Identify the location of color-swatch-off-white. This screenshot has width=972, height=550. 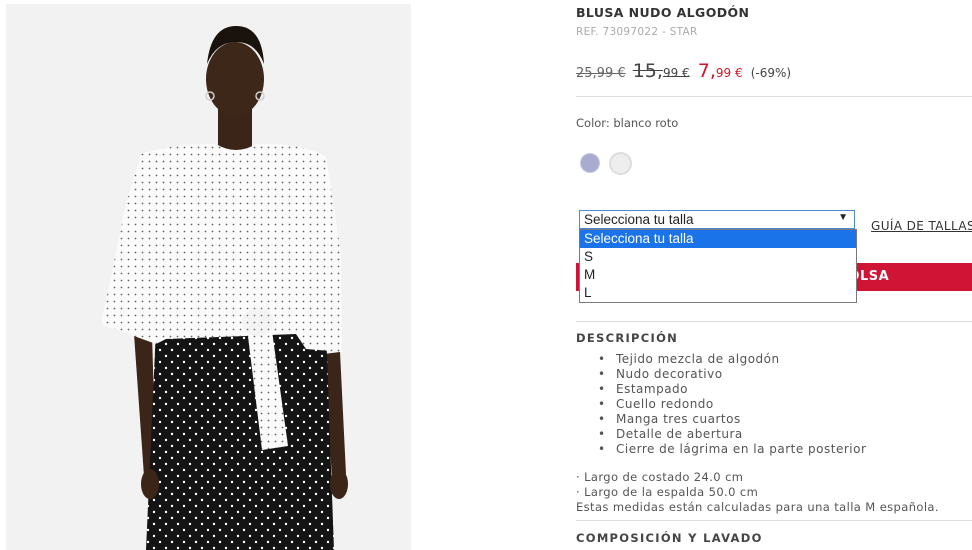
(620, 163).